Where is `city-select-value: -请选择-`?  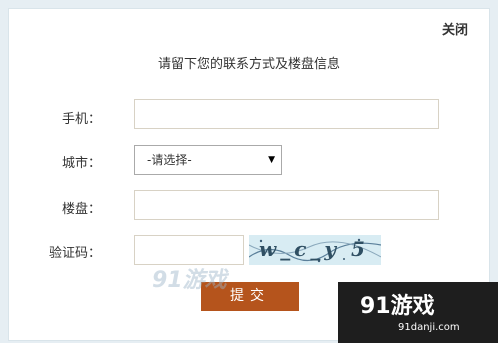 city-select-value: -请选择- is located at coordinates (169, 160).